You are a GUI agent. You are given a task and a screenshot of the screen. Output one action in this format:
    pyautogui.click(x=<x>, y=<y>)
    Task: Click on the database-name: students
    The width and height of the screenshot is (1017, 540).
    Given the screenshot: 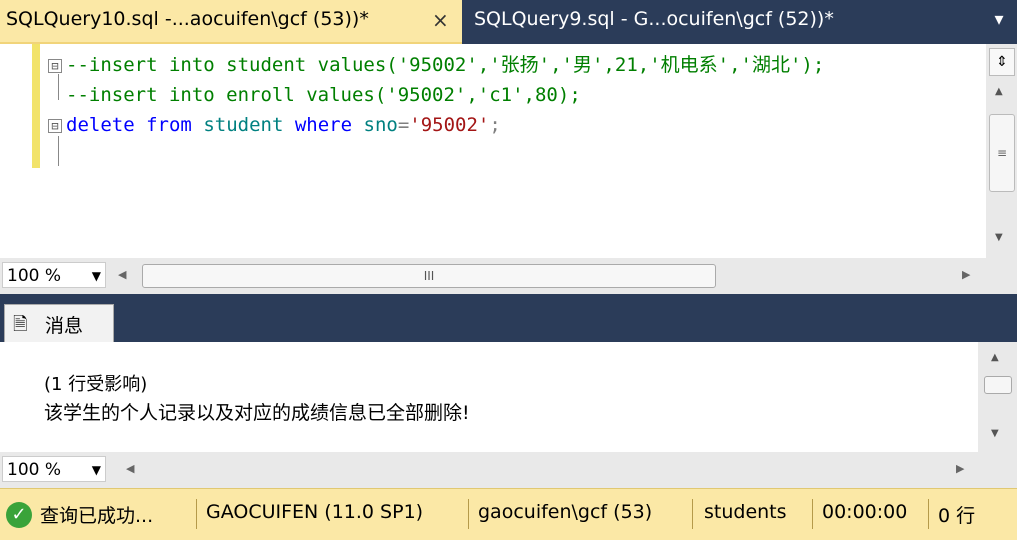 What is the action you would take?
    pyautogui.click(x=745, y=512)
    